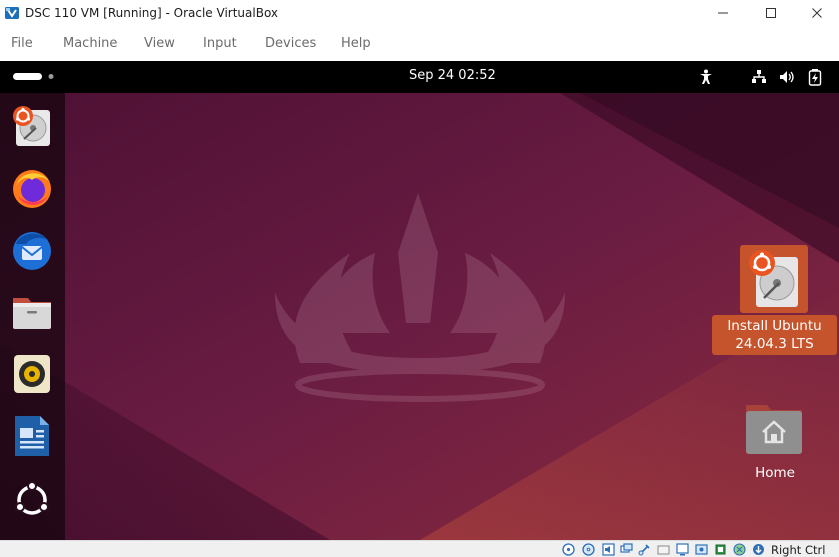 Image resolution: width=839 pixels, height=557 pixels. What do you see at coordinates (12, 13) in the screenshot?
I see `virtualbox-app-icon` at bounding box center [12, 13].